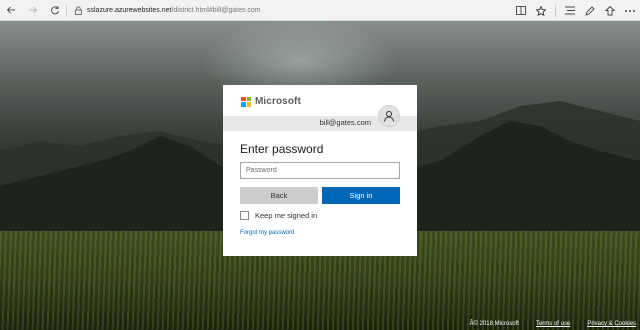 Image resolution: width=640 pixels, height=330 pixels. I want to click on terms-of-use-link: Terms of use, so click(553, 324).